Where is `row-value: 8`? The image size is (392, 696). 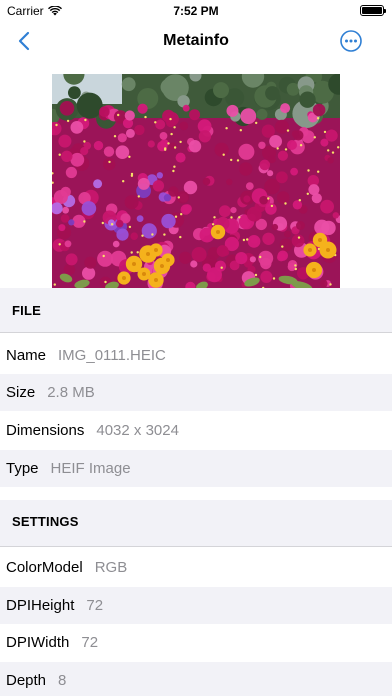
row-value: 8 is located at coordinates (62, 680).